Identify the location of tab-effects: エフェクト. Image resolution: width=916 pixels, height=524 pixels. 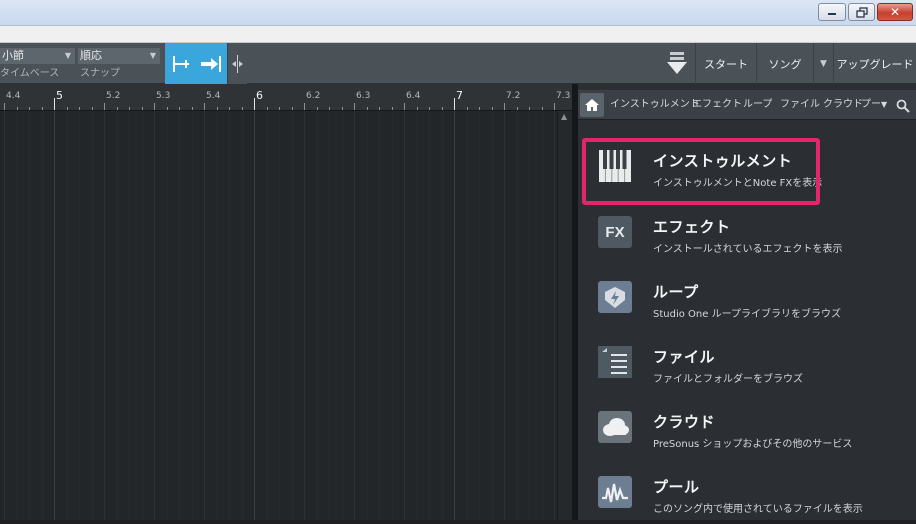
(717, 105).